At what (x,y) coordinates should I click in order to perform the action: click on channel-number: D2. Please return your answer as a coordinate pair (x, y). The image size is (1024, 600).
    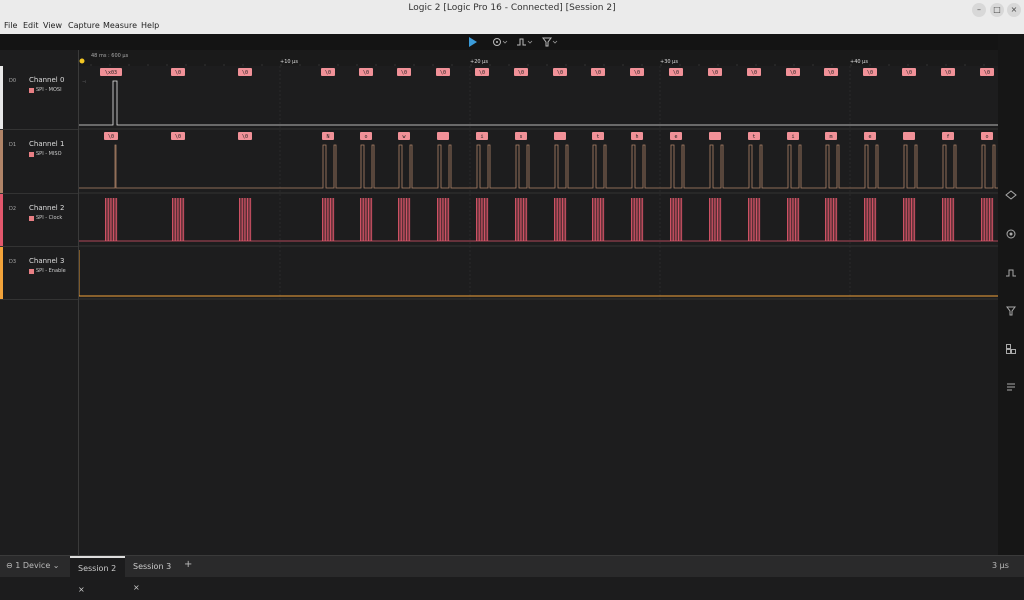
    Looking at the image, I should click on (13, 209).